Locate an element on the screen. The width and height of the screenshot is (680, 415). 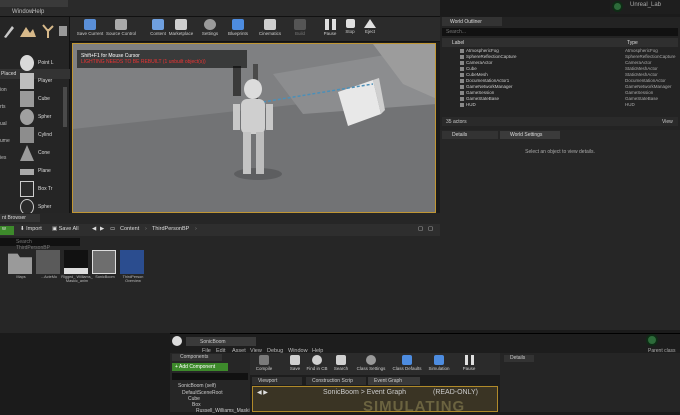
type-column: Type is located at coordinates (632, 43).